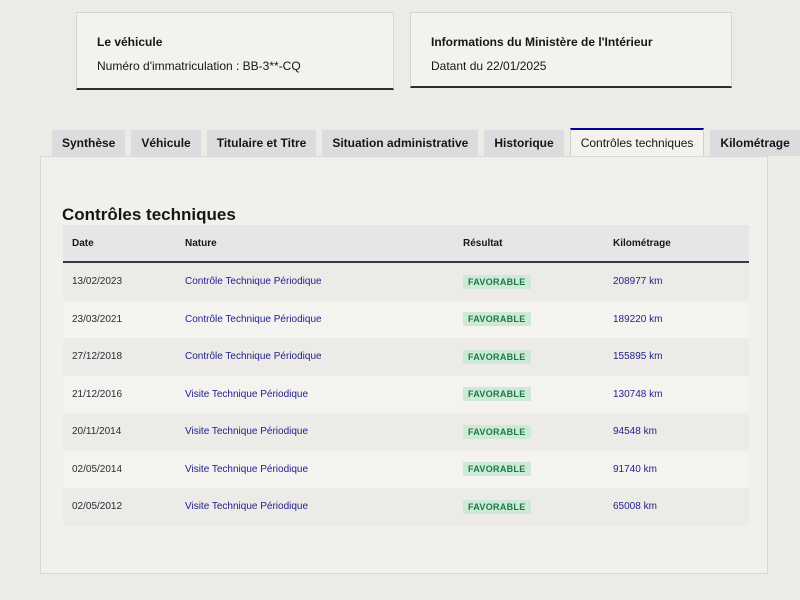 The width and height of the screenshot is (800, 600). Describe the element at coordinates (97, 319) in the screenshot. I see `cell-date: 23/03/2021` at that location.